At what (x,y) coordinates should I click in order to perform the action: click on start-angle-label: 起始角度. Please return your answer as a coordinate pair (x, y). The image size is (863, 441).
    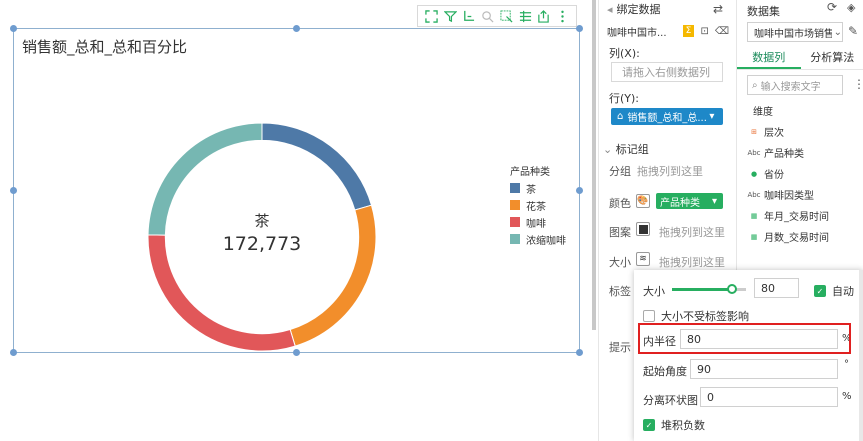
    Looking at the image, I should click on (665, 371).